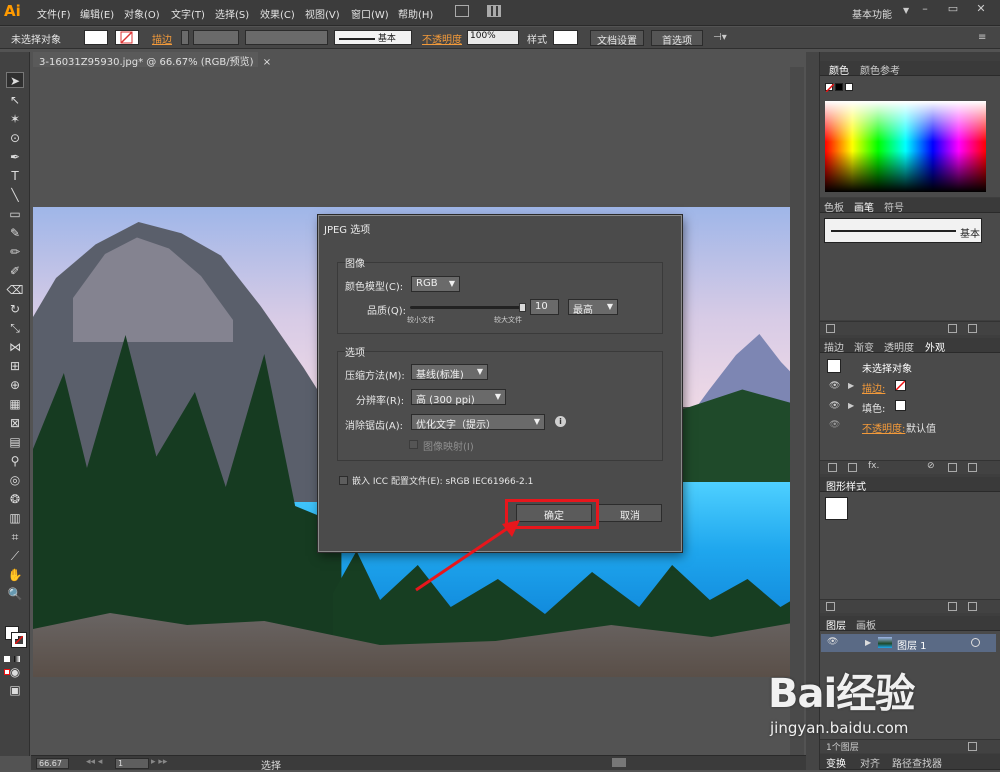 This screenshot has width=1000, height=772. I want to click on blend-tool-icon: ◎, so click(15, 480).